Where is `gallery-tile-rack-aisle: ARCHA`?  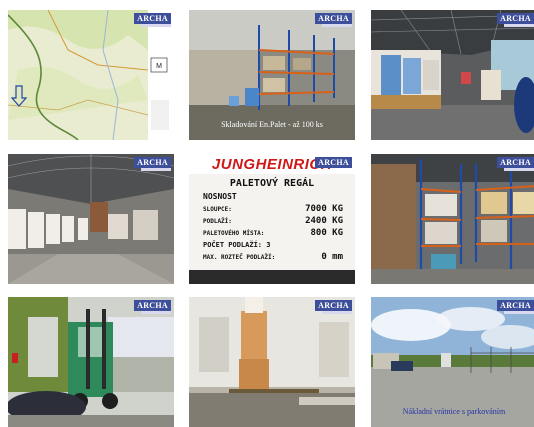 gallery-tile-rack-aisle: ARCHA is located at coordinates (452, 219).